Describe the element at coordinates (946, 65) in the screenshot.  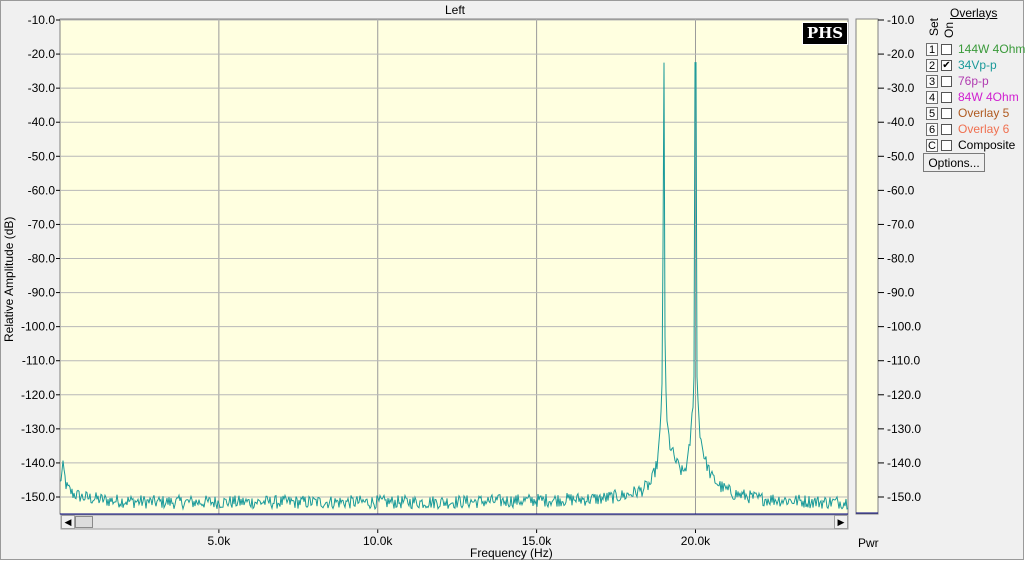
I see `overlay-checkbox: ✔` at that location.